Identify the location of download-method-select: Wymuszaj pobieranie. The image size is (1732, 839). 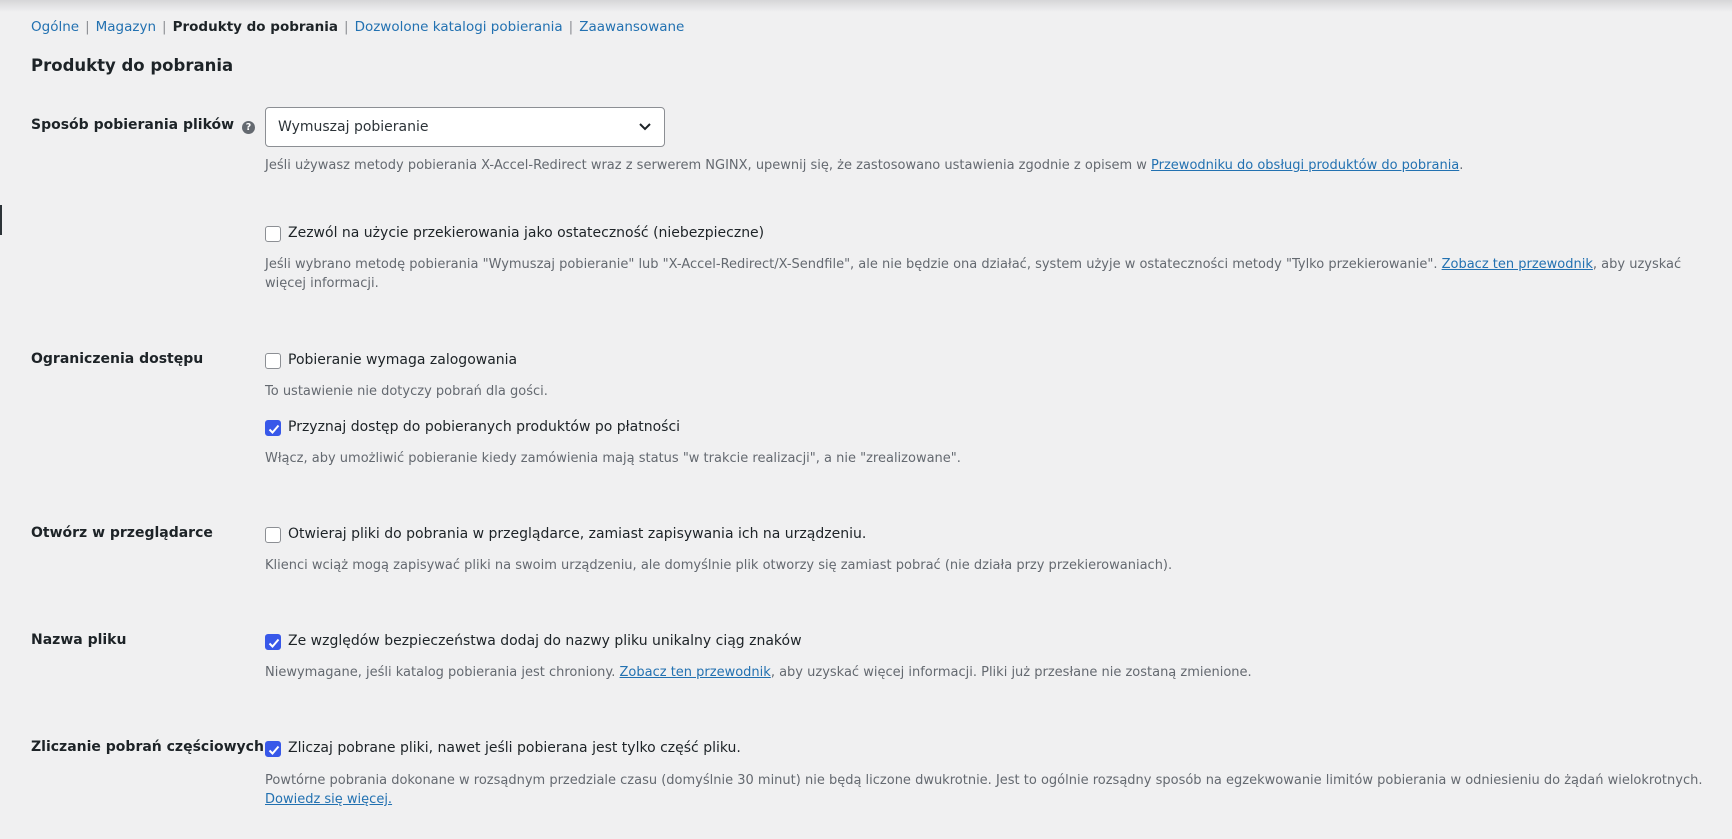
(465, 127).